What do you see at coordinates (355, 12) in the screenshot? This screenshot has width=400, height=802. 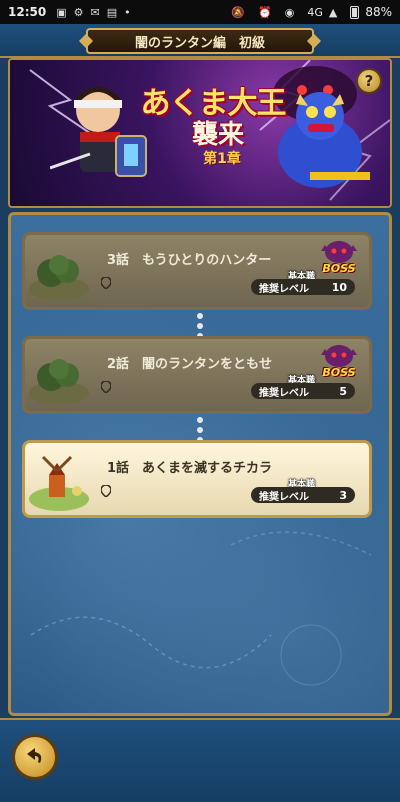 I see `battery-icon` at bounding box center [355, 12].